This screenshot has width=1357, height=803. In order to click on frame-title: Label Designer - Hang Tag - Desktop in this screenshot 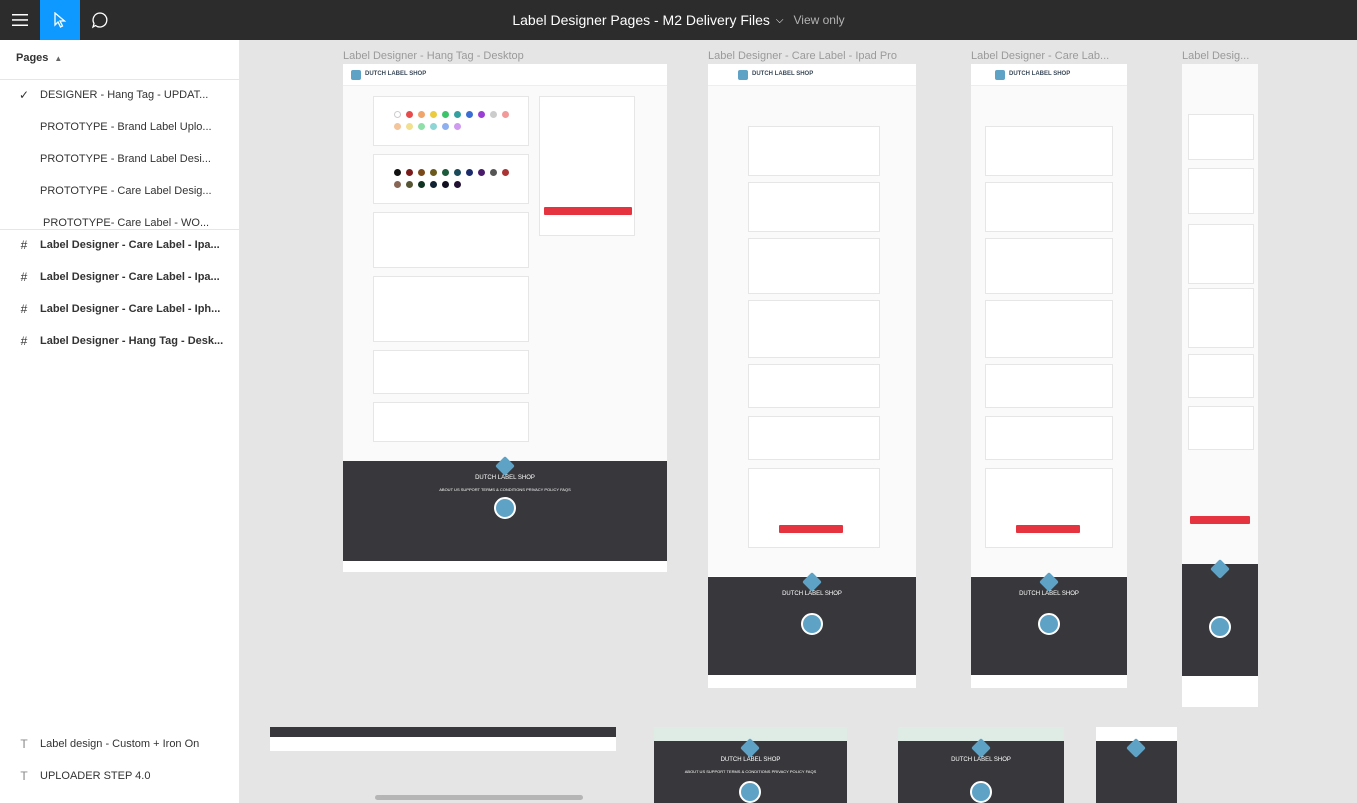, I will do `click(493, 56)`.